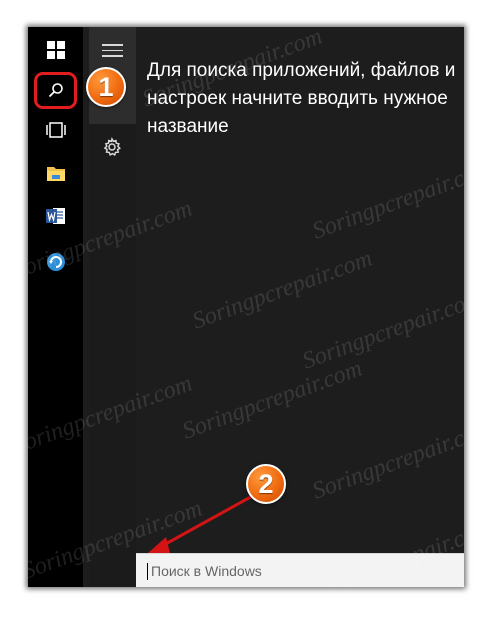 The width and height of the screenshot is (496, 620). Describe the element at coordinates (112, 51) in the screenshot. I see `hamburger-menu-icon` at that location.